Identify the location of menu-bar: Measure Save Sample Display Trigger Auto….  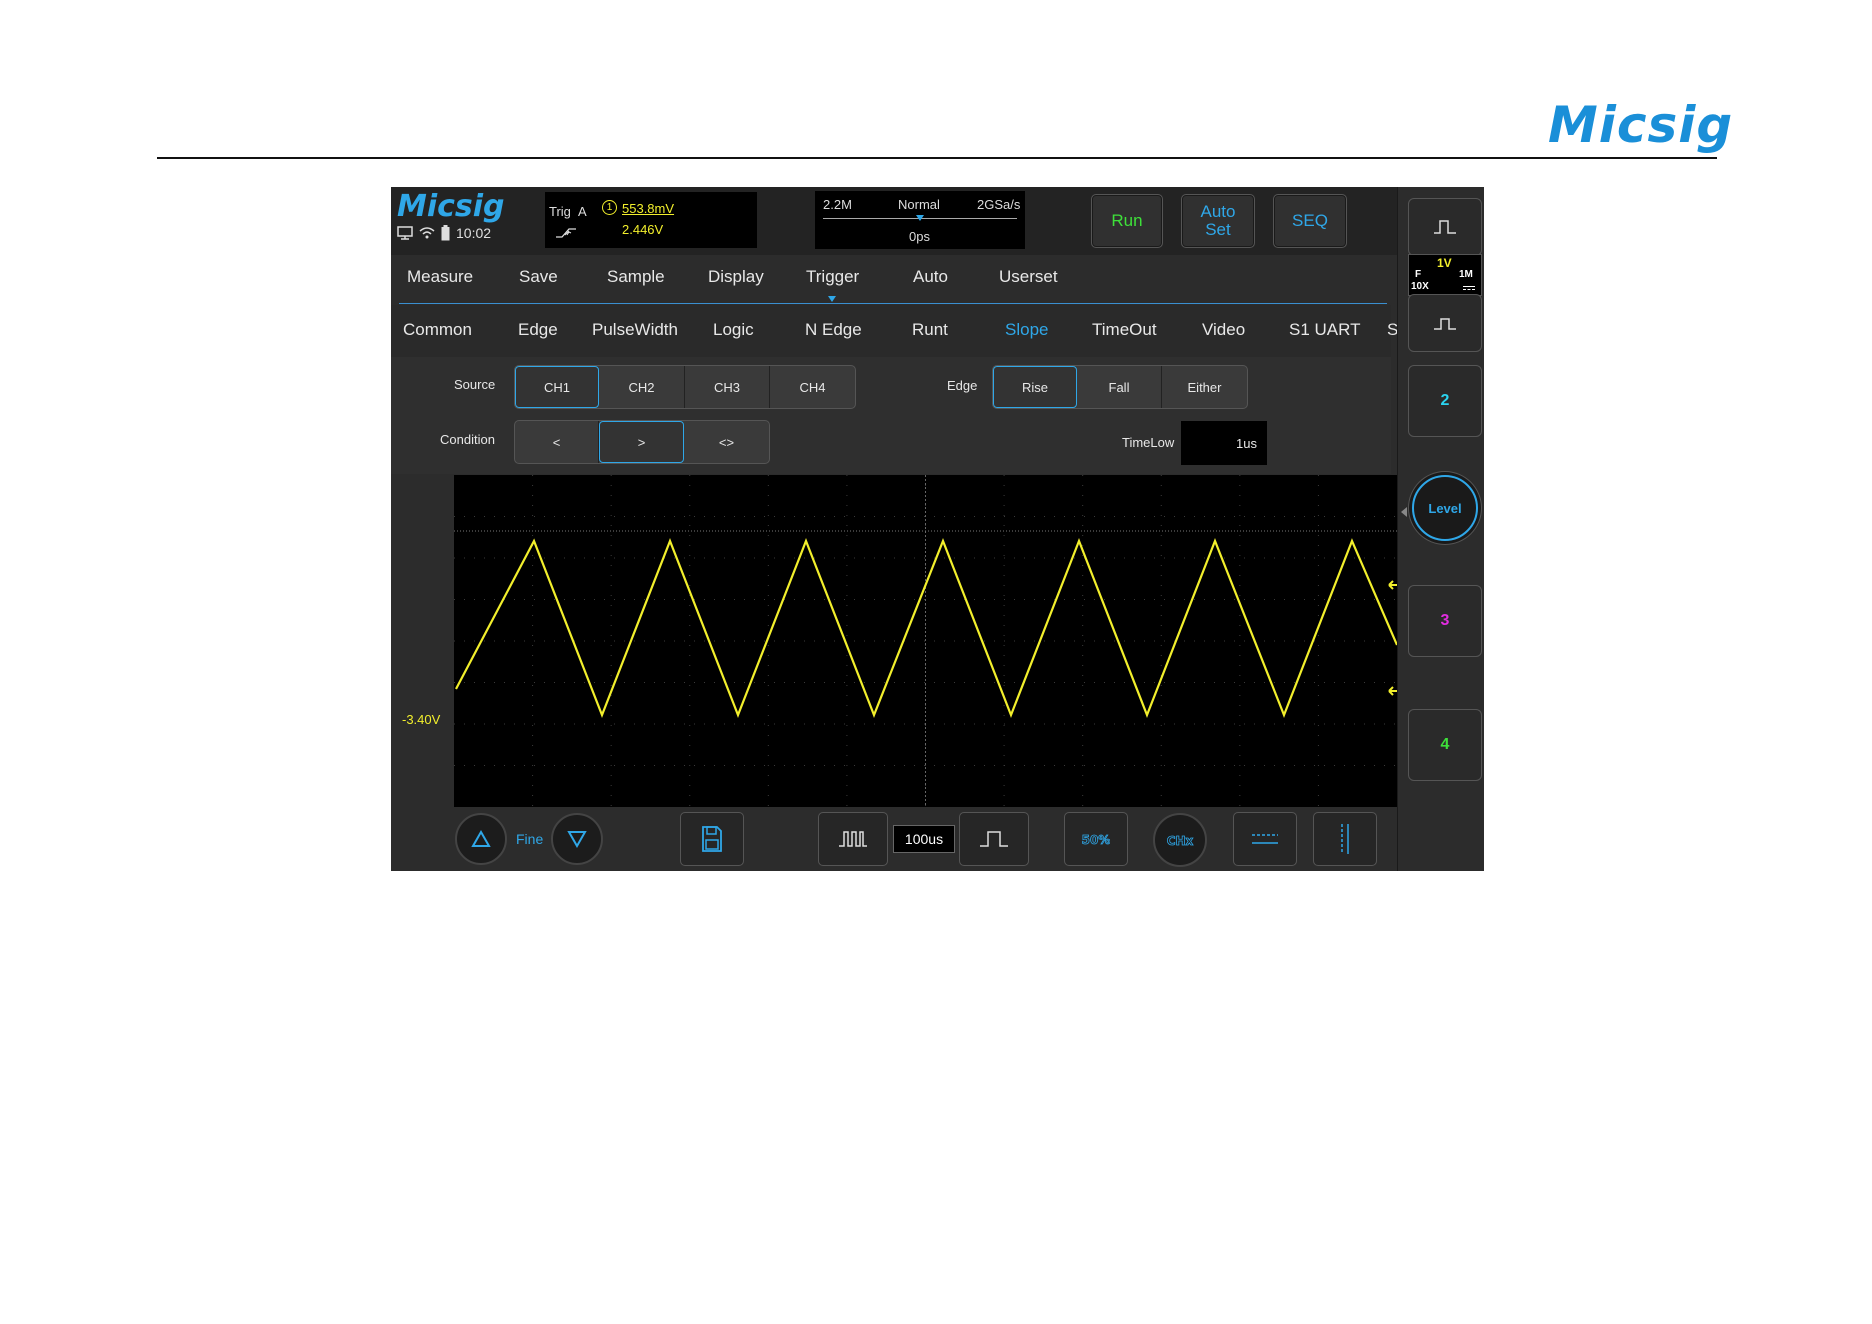
(891, 278).